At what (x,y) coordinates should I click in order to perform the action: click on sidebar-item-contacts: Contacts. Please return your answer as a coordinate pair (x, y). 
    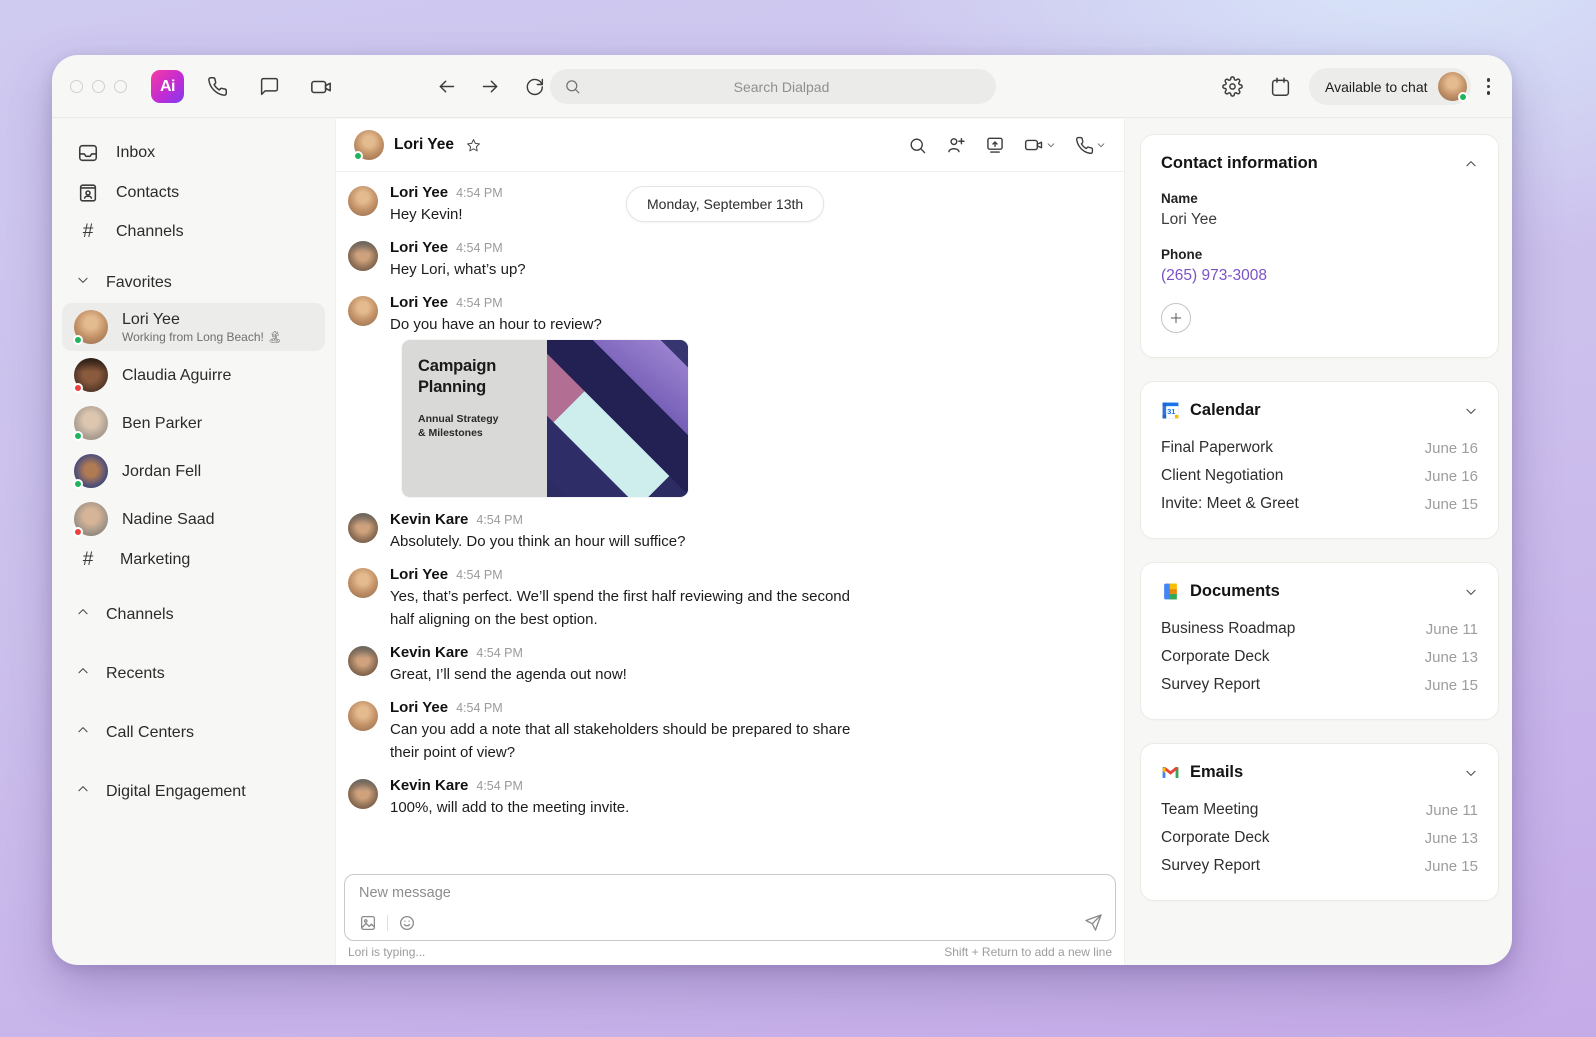
    Looking at the image, I should click on (193, 193).